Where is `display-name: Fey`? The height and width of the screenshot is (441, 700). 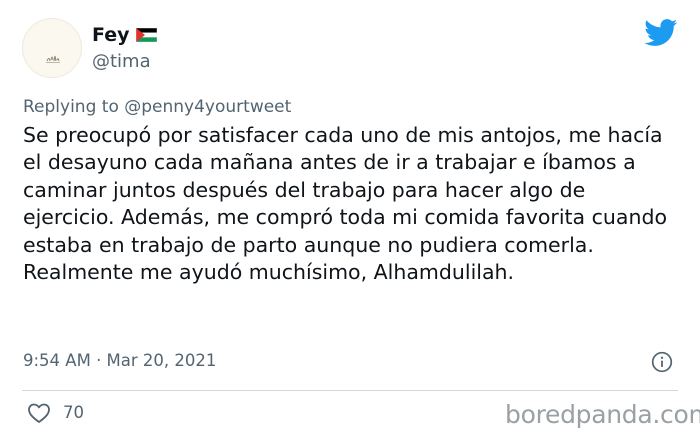
display-name: Fey is located at coordinates (110, 35).